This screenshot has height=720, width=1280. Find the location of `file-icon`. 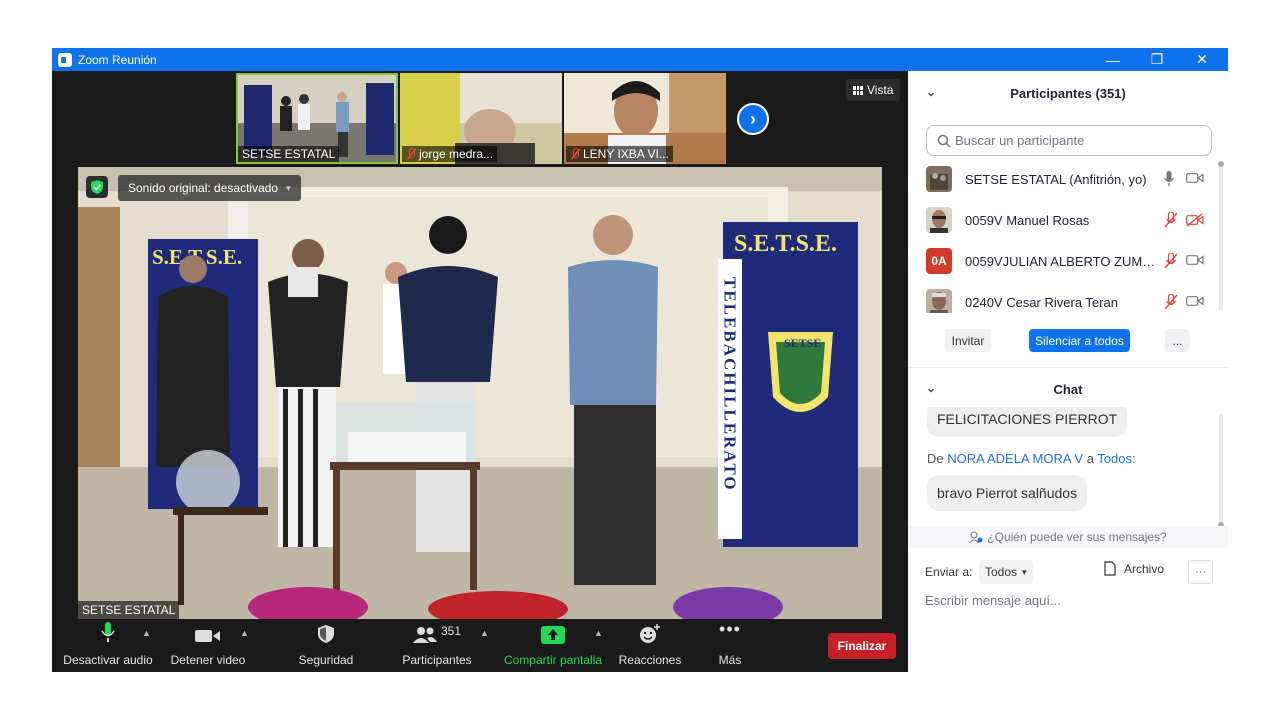

file-icon is located at coordinates (1110, 568).